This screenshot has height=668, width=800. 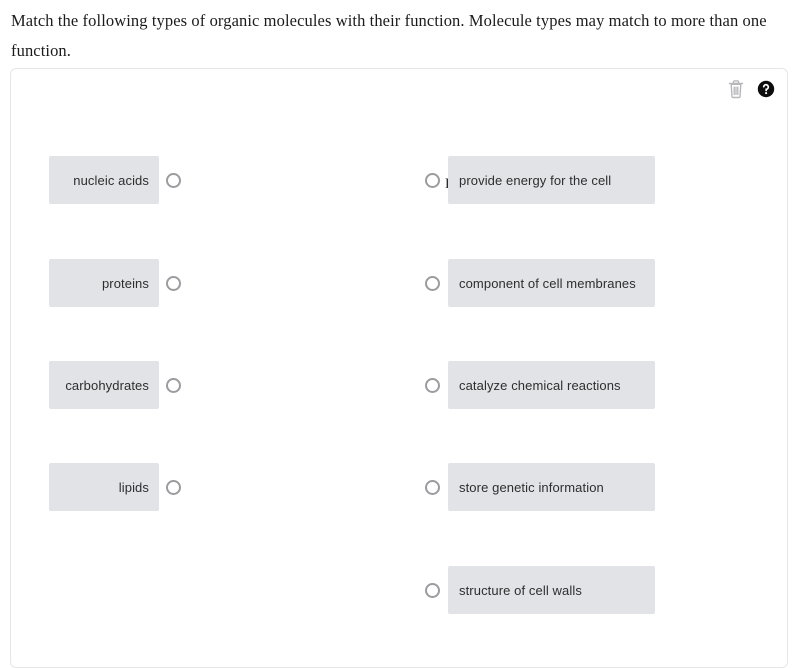 I want to click on function-row: structure of cell walls, so click(x=541, y=590).